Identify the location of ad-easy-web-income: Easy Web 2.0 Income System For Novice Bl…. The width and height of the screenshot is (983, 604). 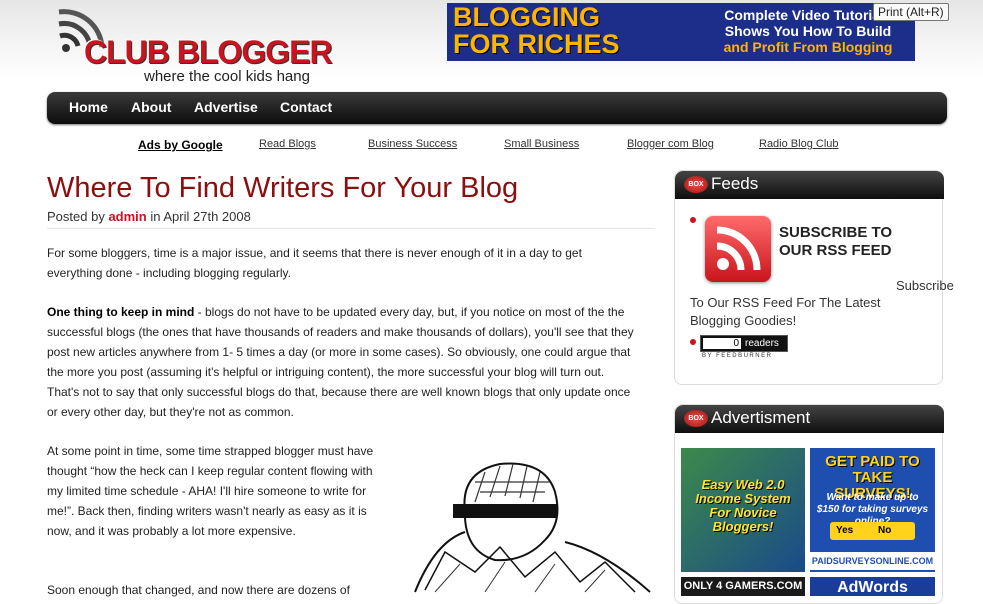
(743, 510).